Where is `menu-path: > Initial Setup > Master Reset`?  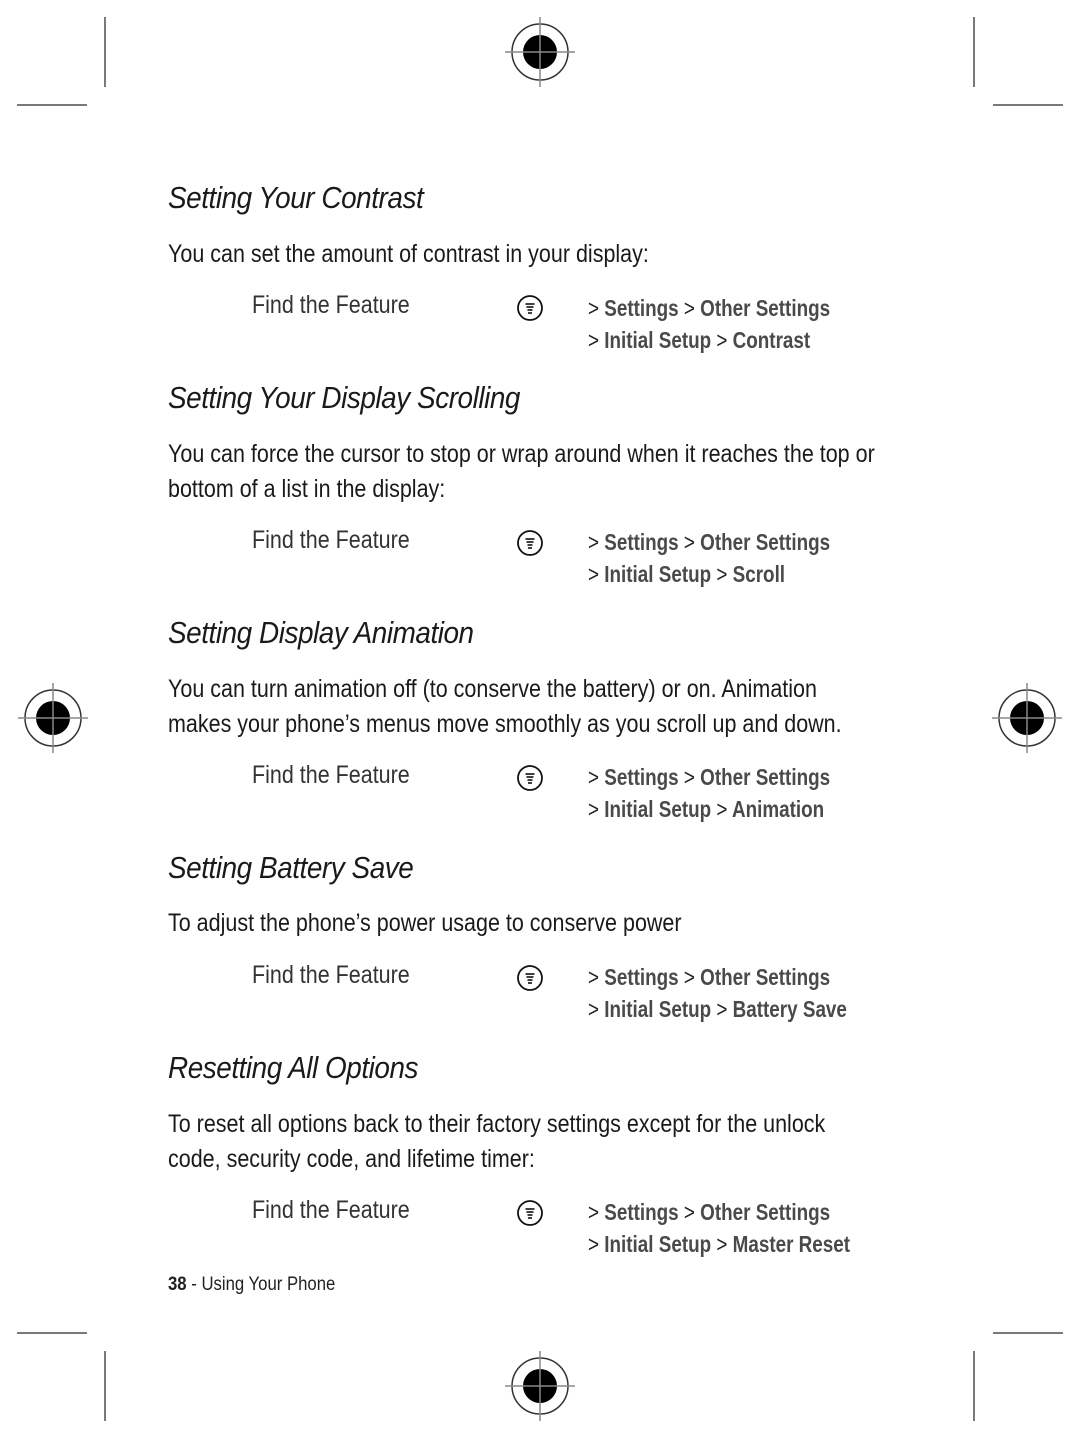
menu-path: > Initial Setup > Master Reset is located at coordinates (719, 1244).